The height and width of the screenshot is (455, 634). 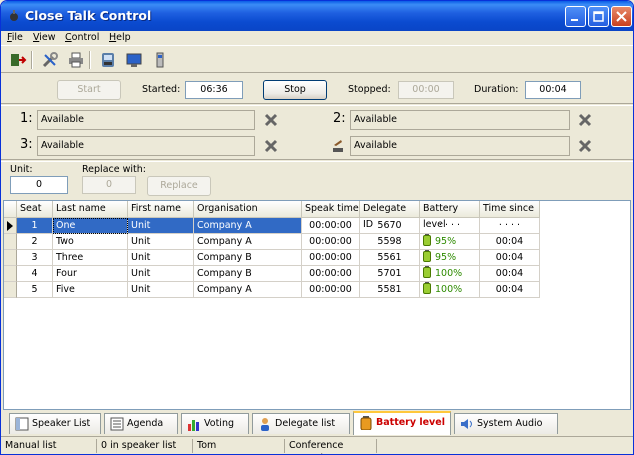 I want to click on replace-button: Replace, so click(x=179, y=186).